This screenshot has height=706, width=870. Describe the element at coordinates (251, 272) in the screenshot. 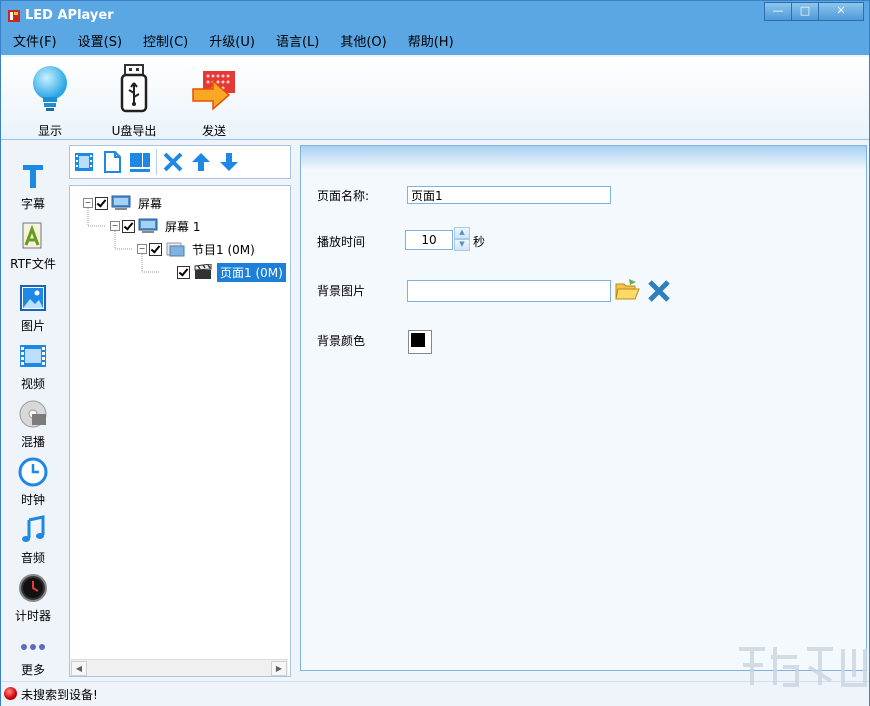

I see `tree-node-label-selected: 页面1 (0M)` at that location.